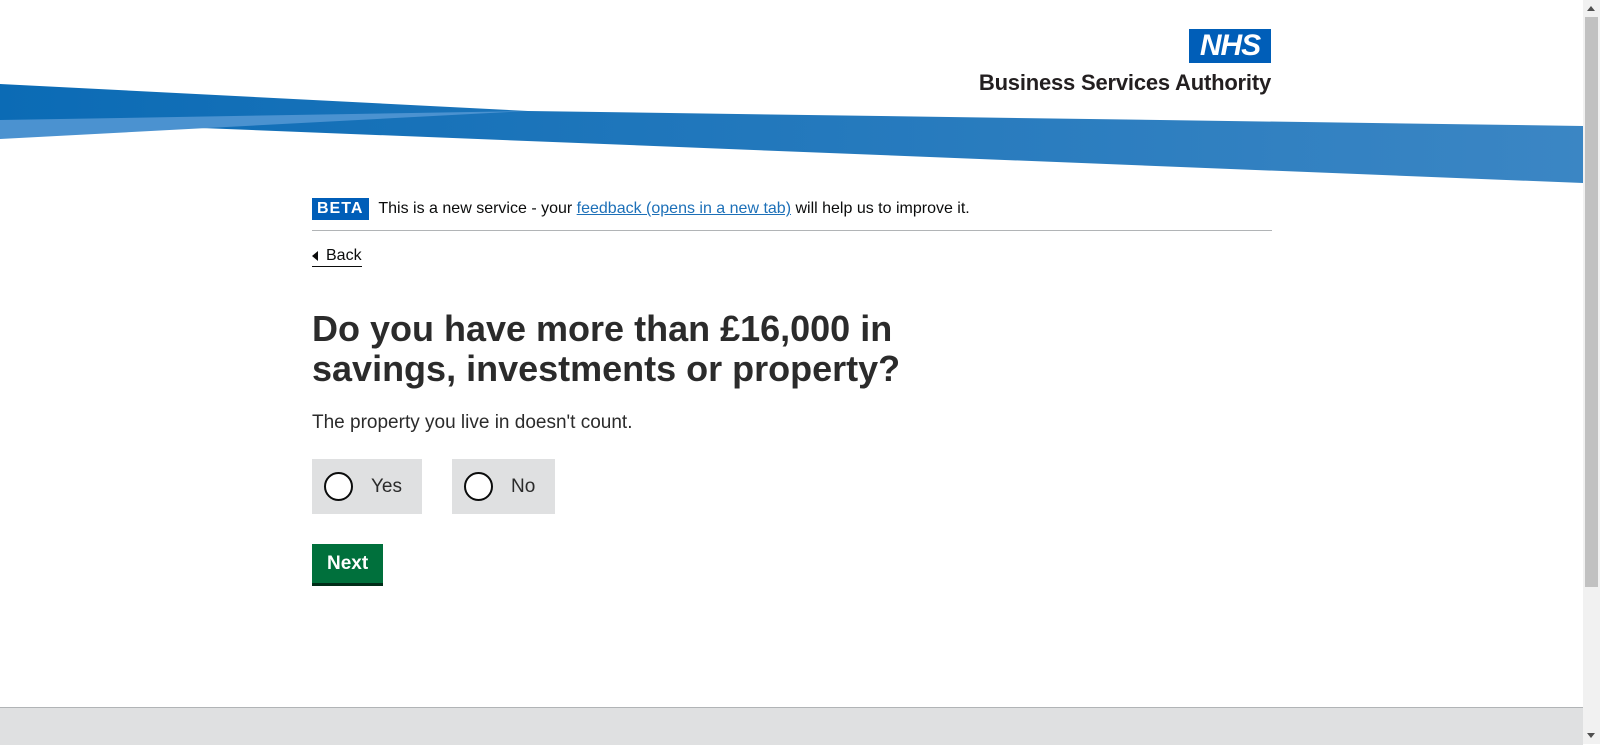  I want to click on radio-label-yes: Yes, so click(386, 486).